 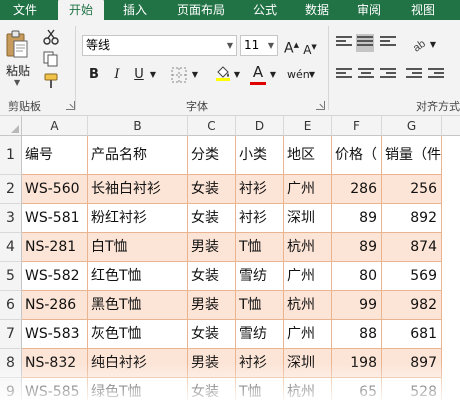 I want to click on cell-id: WS-585, so click(x=55, y=389).